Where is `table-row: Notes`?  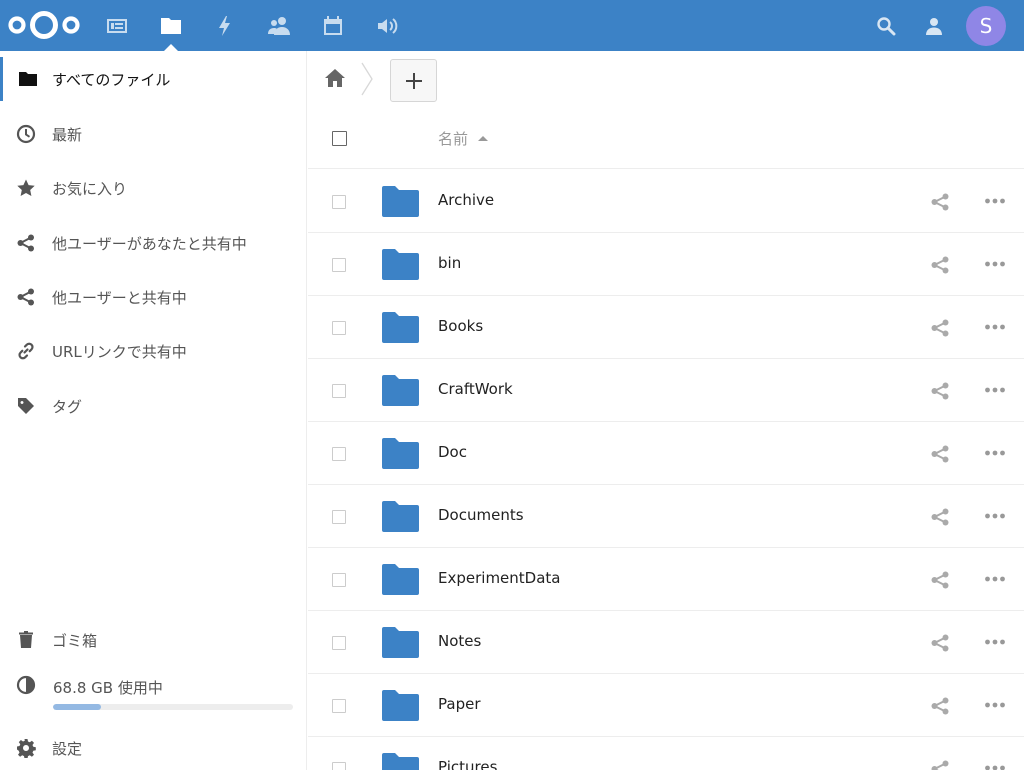
table-row: Notes is located at coordinates (666, 642).